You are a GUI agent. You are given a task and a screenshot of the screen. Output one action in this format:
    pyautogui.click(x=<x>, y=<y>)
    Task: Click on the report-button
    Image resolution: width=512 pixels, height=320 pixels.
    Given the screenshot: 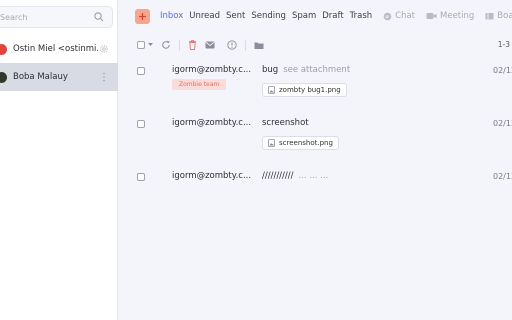 What is the action you would take?
    pyautogui.click(x=232, y=45)
    